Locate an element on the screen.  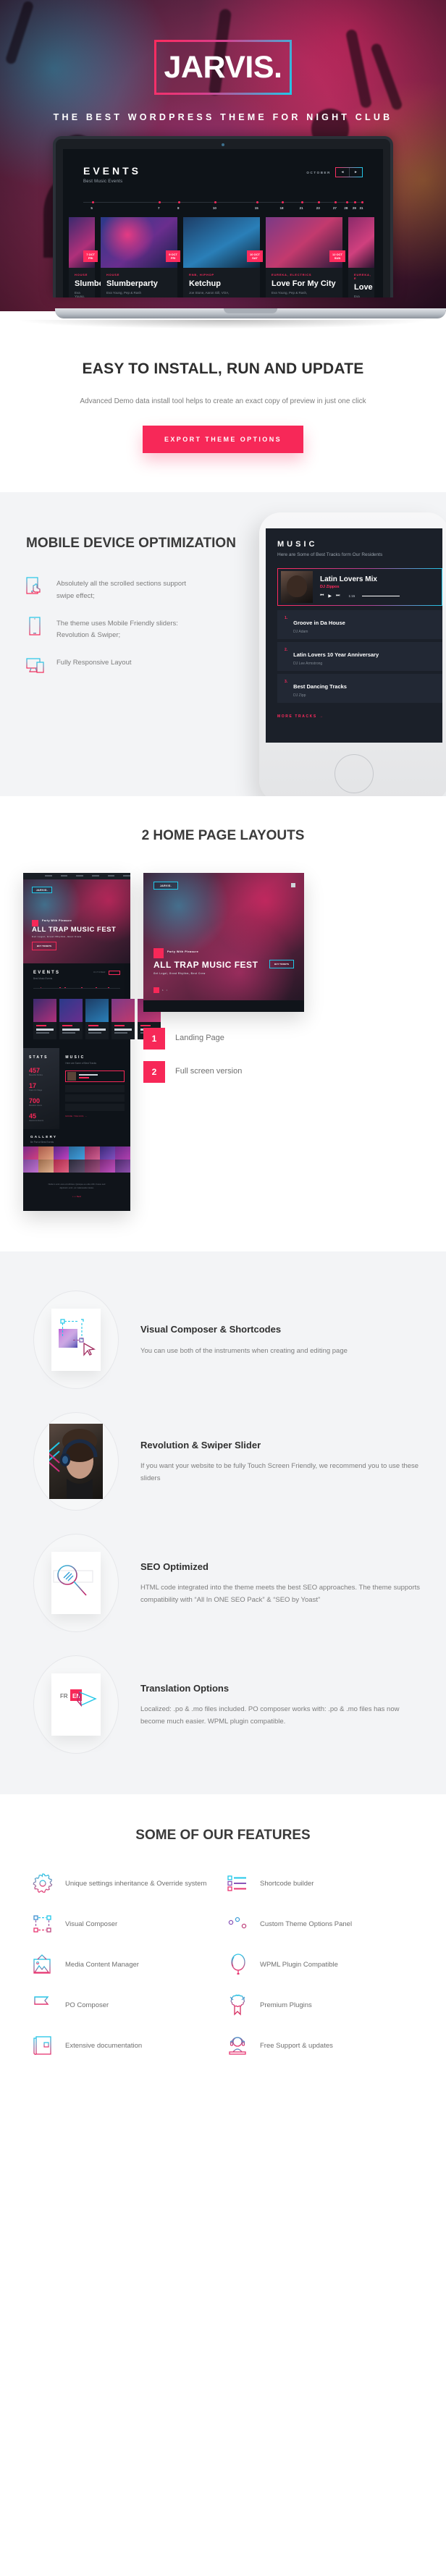
mobile-heading: MOBILE DEVICE OPTIMIZATION is located at coordinates (131, 543).